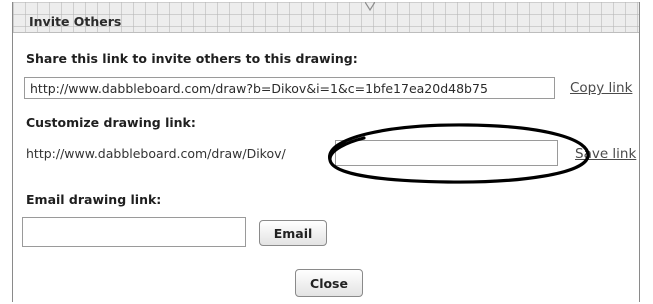 This screenshot has height=304, width=653. Describe the element at coordinates (94, 199) in the screenshot. I see `email-link-label: Email drawing link:` at that location.